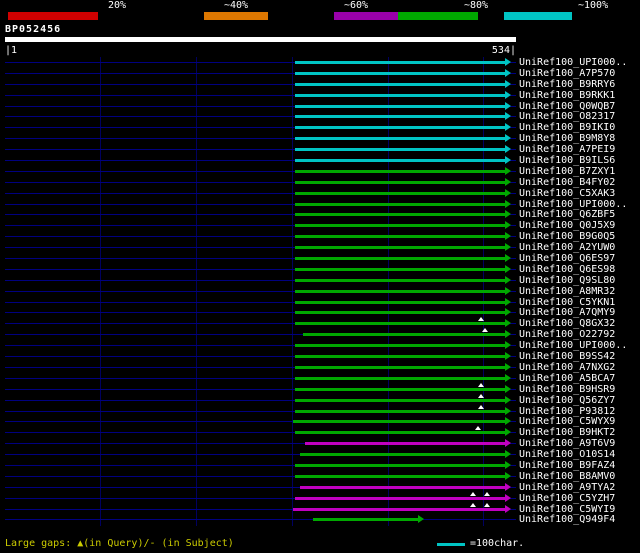  What do you see at coordinates (567, 519) in the screenshot?
I see `hit-label: UniRef100_Q949F4` at bounding box center [567, 519].